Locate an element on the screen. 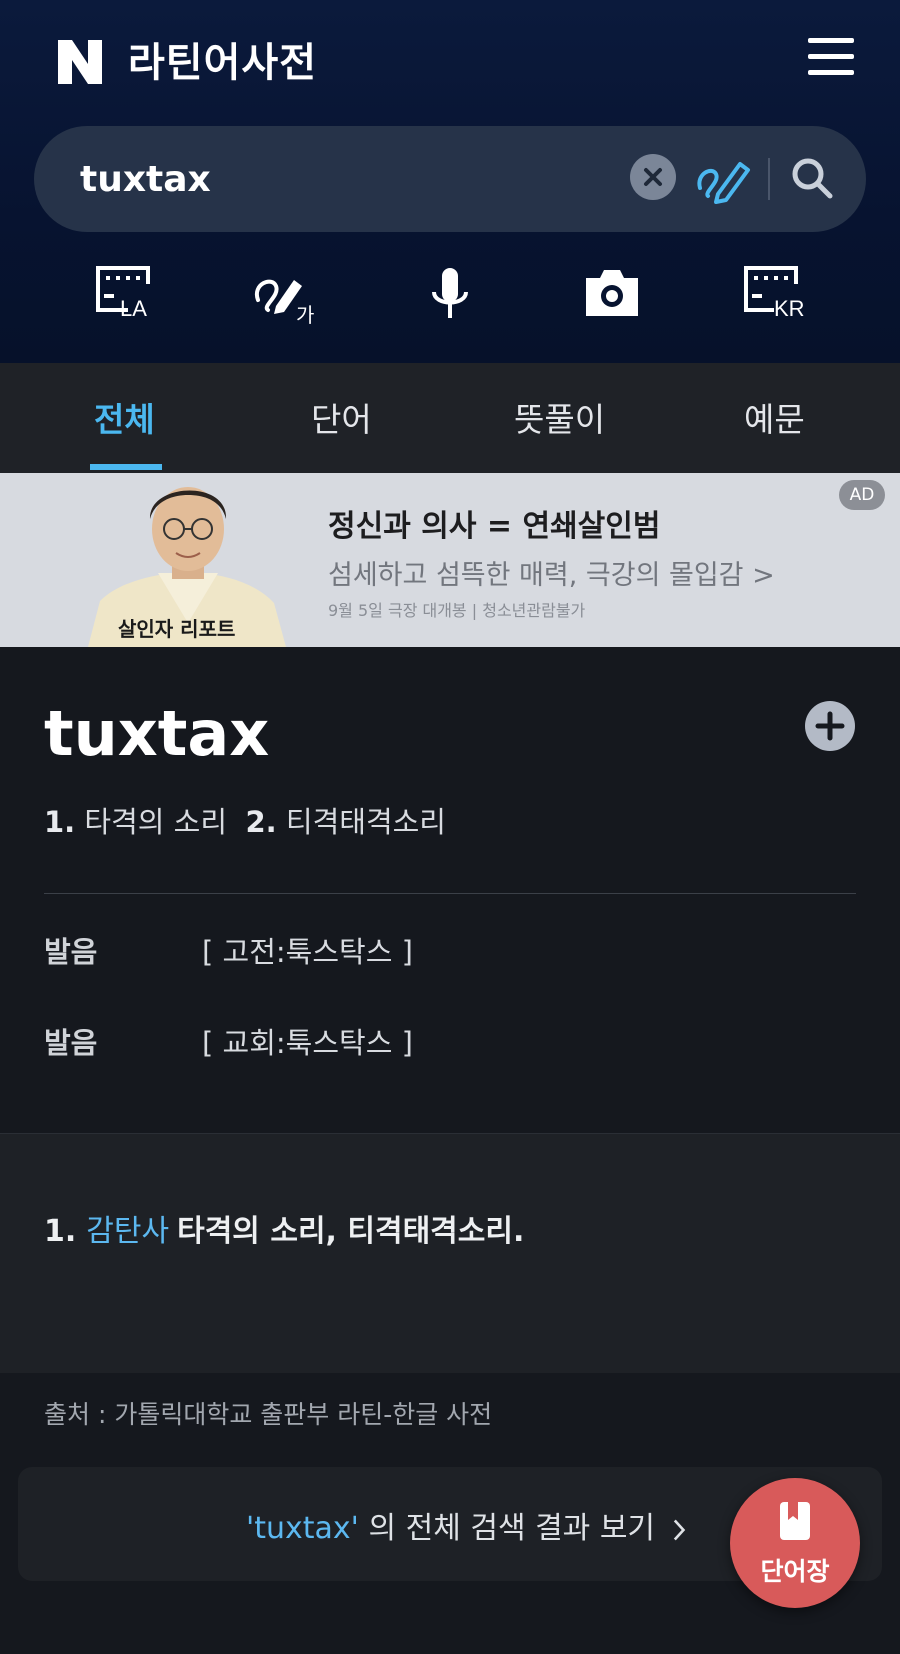 The image size is (900, 1654). ad-subtitle: 섬세하고 섬뜩한 매력, 극강의 몰입감 > is located at coordinates (551, 575).